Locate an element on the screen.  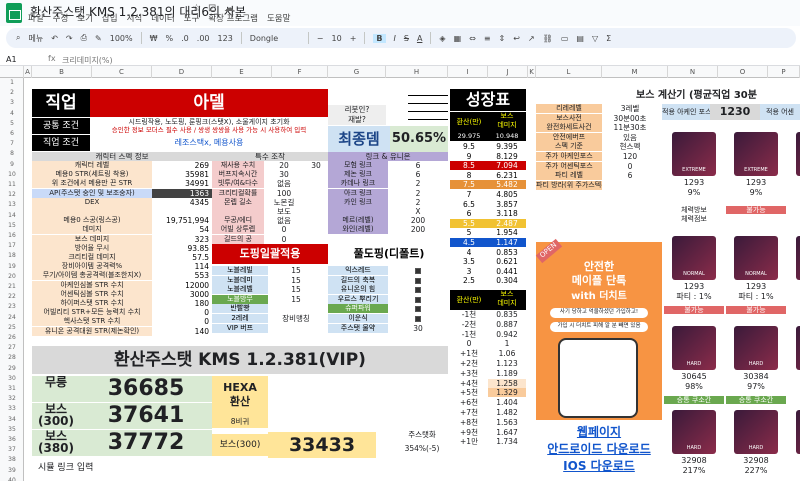
special-value: 노몬길 is located at coordinates (284, 202).